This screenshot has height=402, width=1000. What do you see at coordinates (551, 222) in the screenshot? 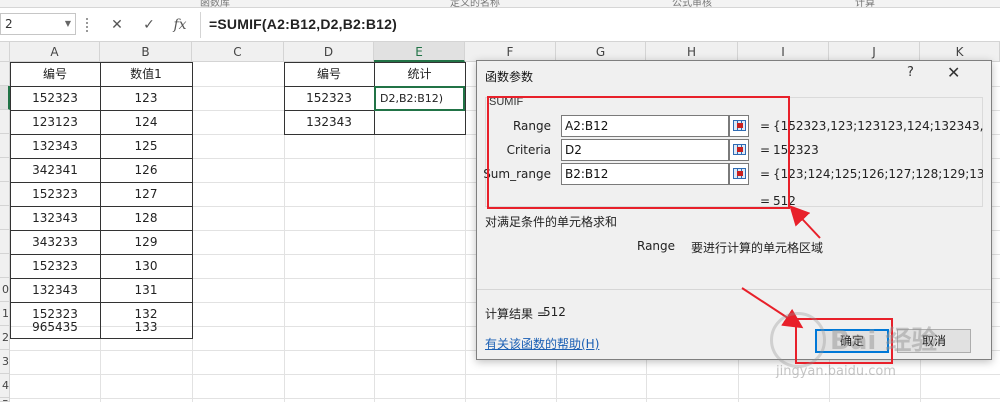
I see `function-description: 对满足条件的单元格求和` at bounding box center [551, 222].